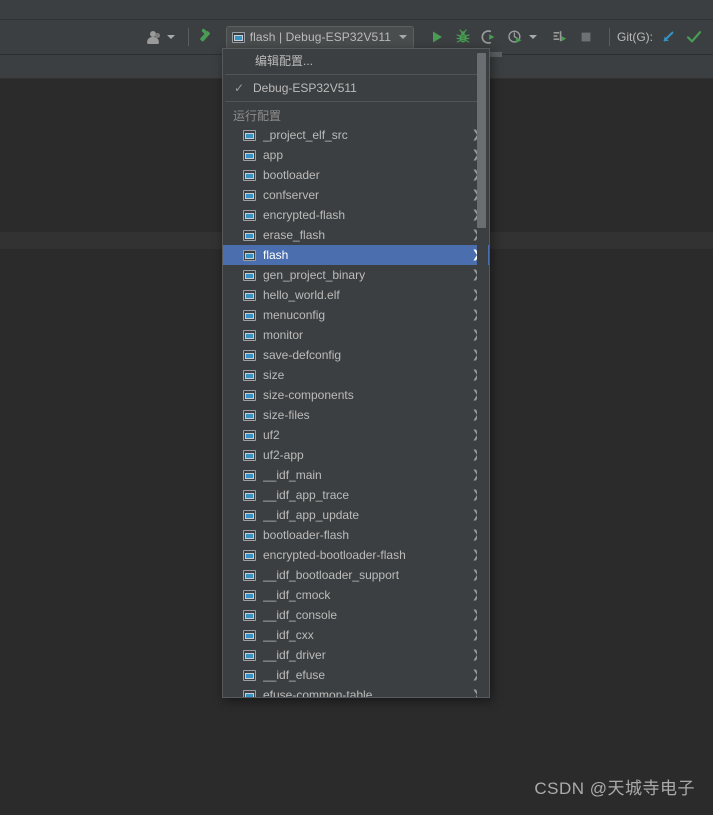 The height and width of the screenshot is (815, 713). What do you see at coordinates (356, 535) in the screenshot?
I see `run-configuration-item: bootloader-flash❯` at bounding box center [356, 535].